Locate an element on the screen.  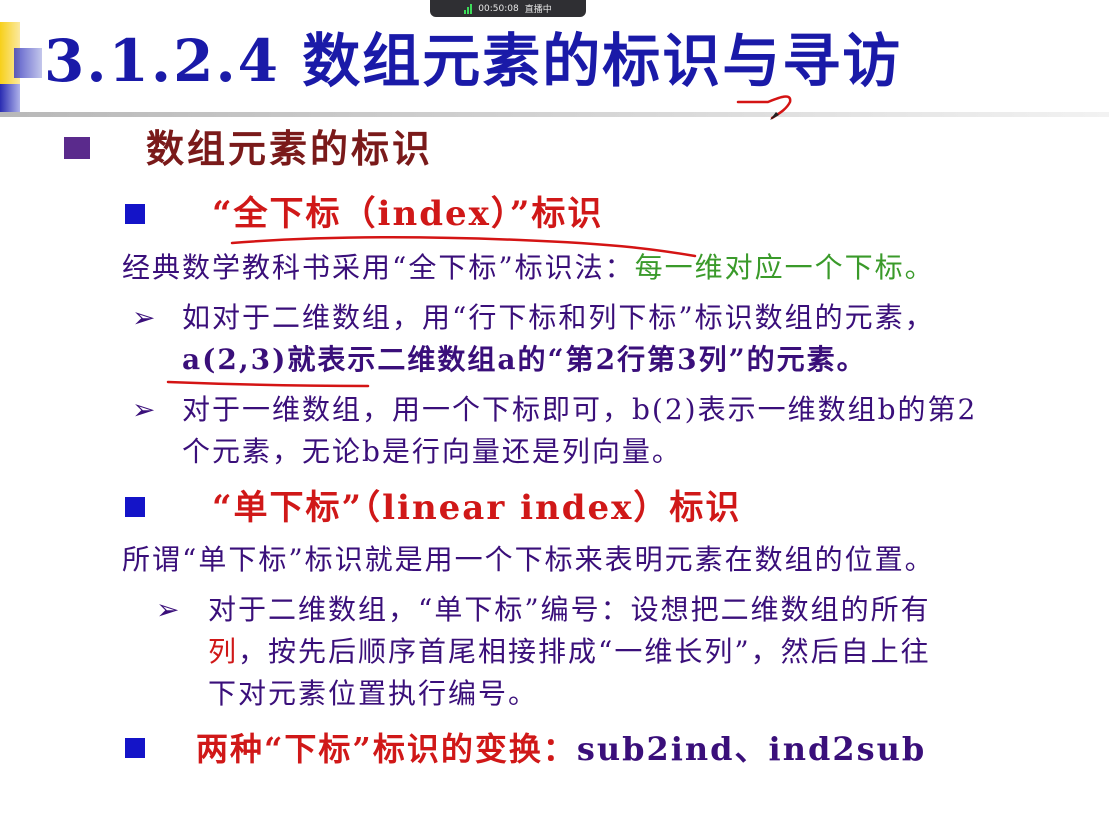
live-stream-indicator: 00:50:08 直播中 is located at coordinates (508, 8).